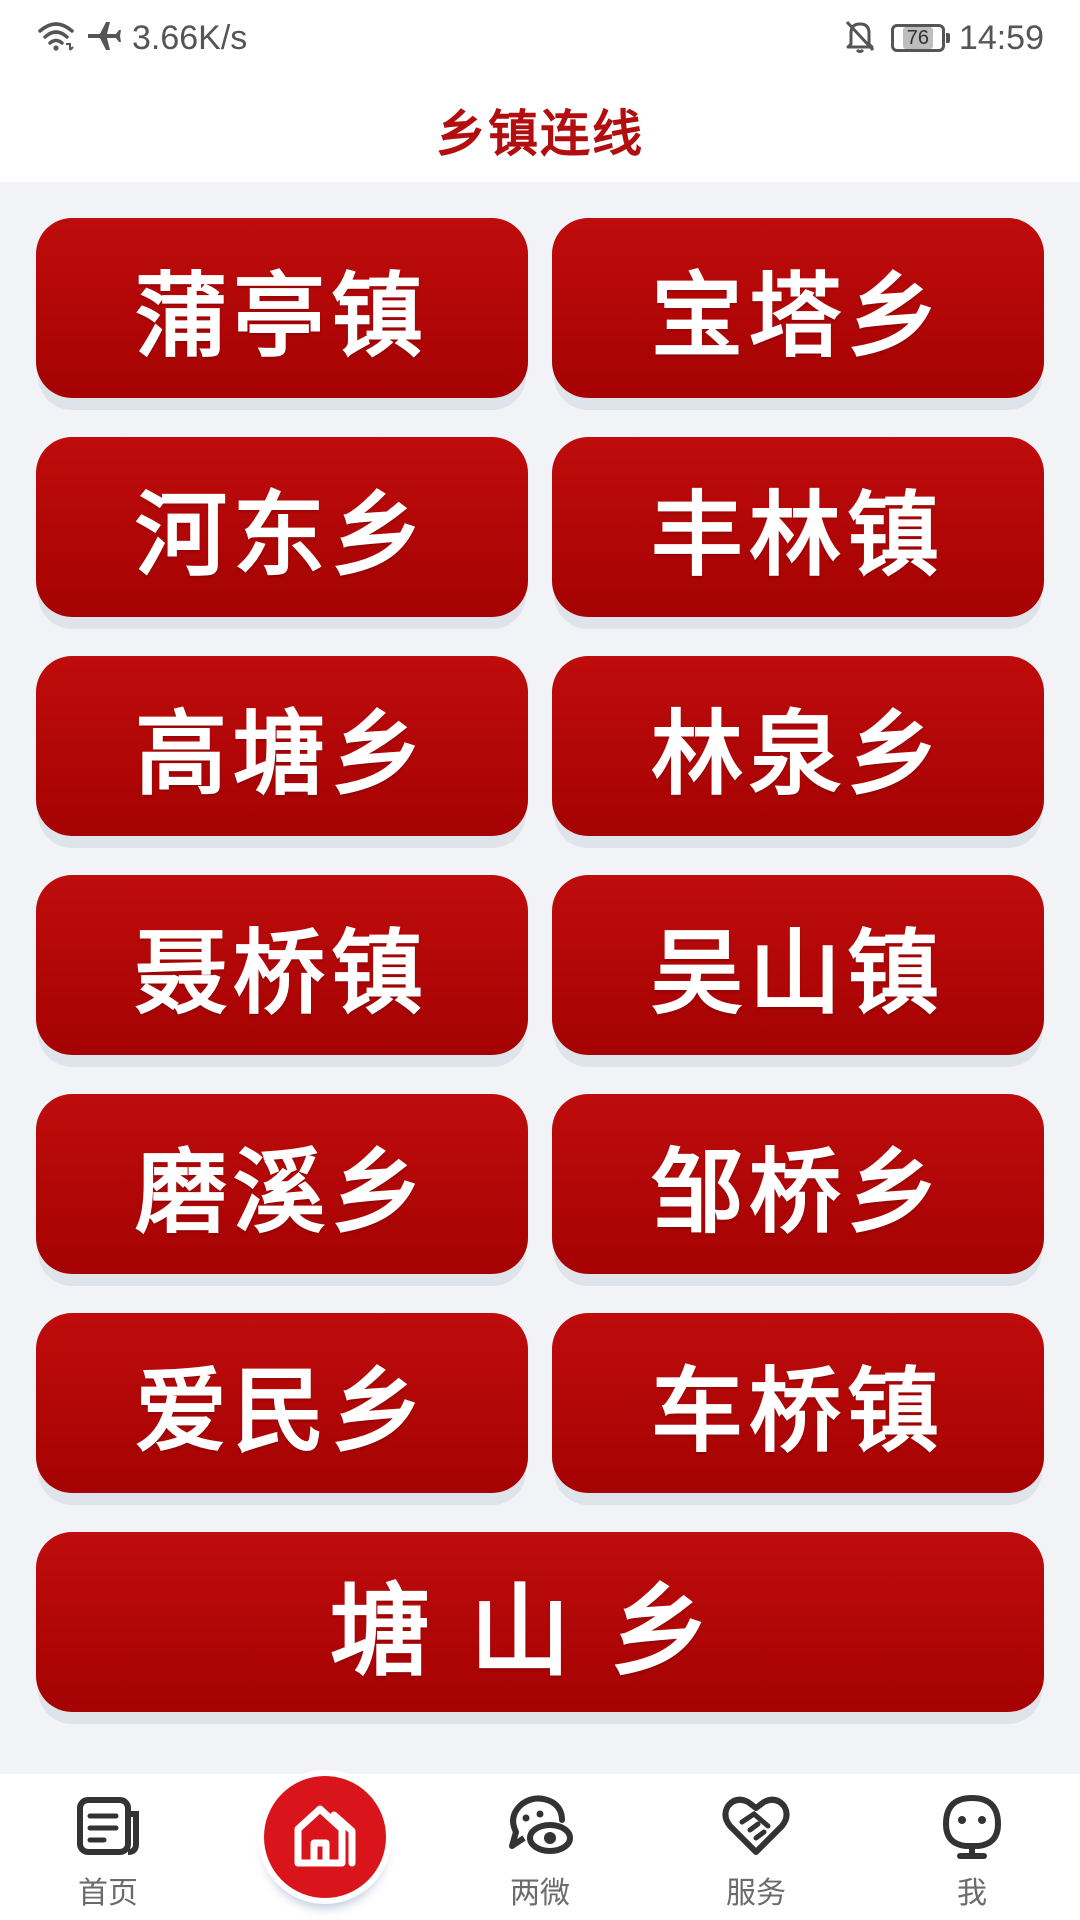  What do you see at coordinates (972, 1826) in the screenshot?
I see `user-icon` at bounding box center [972, 1826].